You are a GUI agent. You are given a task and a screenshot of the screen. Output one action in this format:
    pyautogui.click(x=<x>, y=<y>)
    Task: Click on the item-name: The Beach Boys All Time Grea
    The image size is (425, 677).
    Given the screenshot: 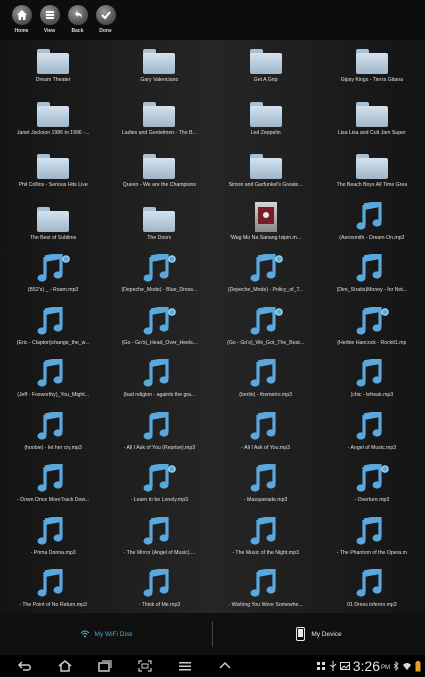 What is the action you would take?
    pyautogui.click(x=372, y=185)
    